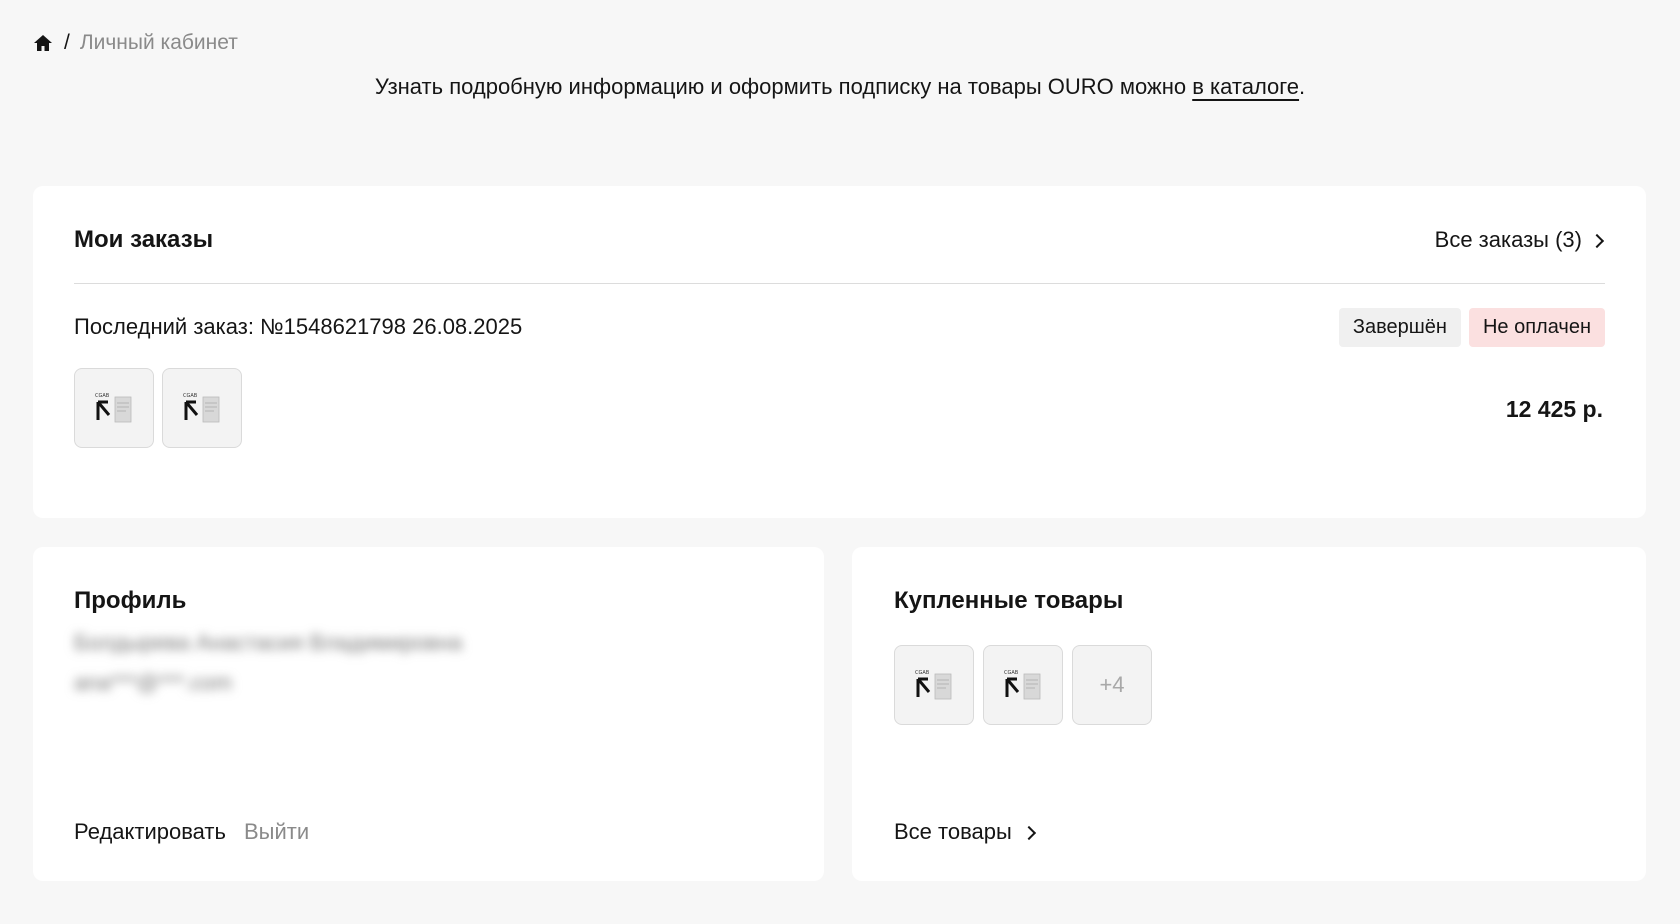 The height and width of the screenshot is (924, 1680). Describe the element at coordinates (158, 42) in the screenshot. I see `breadcrumb-current: Личный кабинет` at that location.